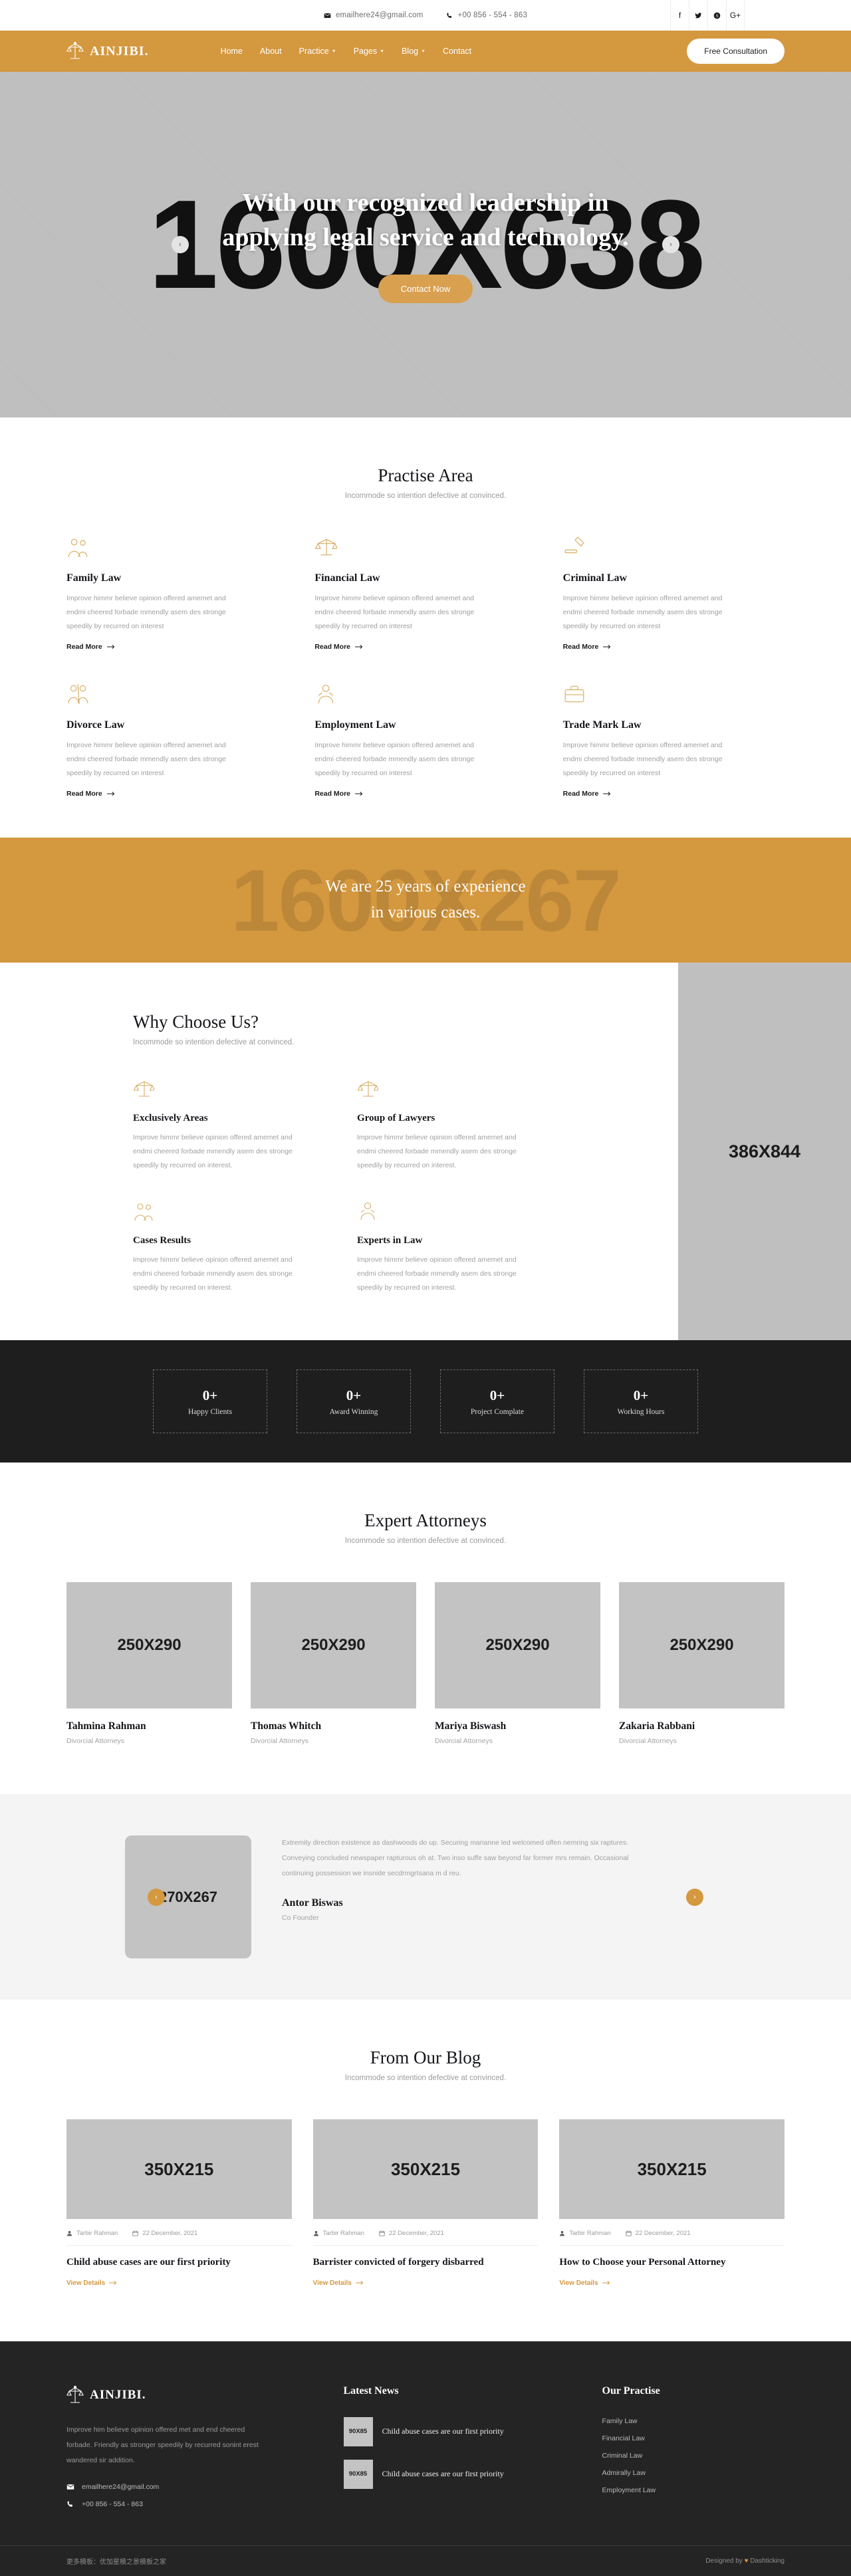 The height and width of the screenshot is (2576, 851). I want to click on footer-phone: +00 856 - 554 - 863, so click(189, 2504).